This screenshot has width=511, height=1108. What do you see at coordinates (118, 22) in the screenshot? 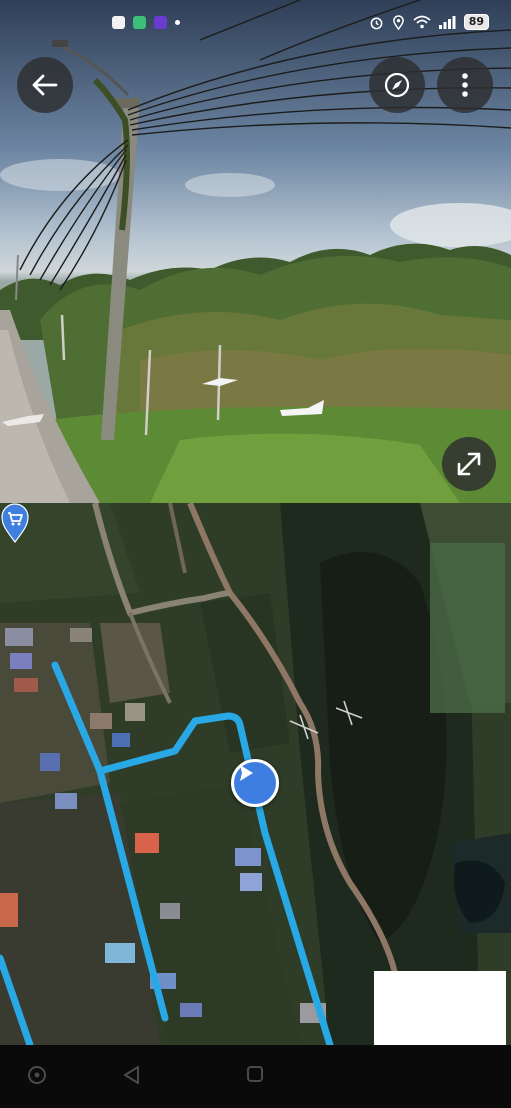
I see `app-white-icon` at bounding box center [118, 22].